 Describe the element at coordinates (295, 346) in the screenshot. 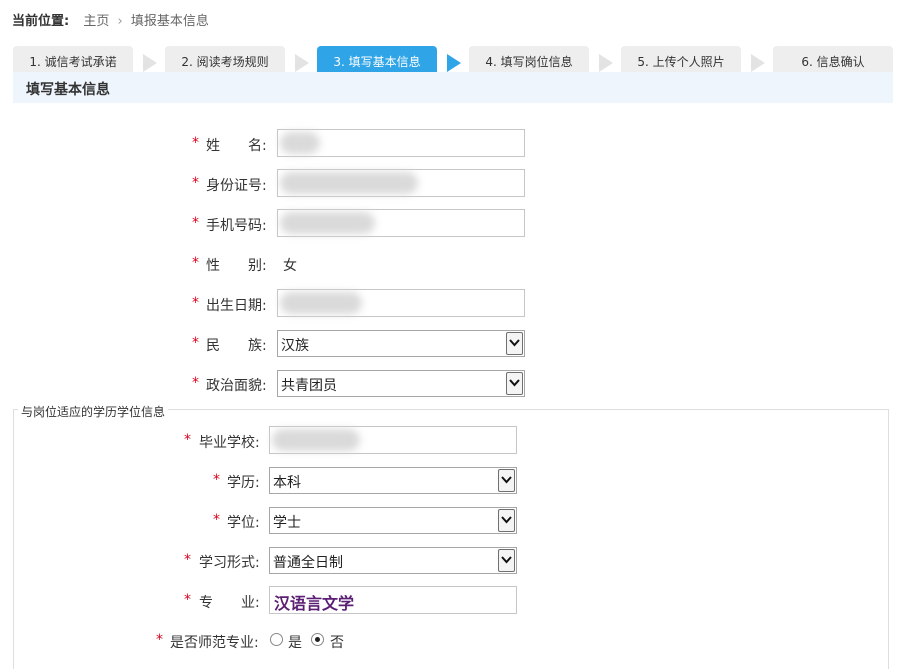

I see `ethnicity-selected-value: 汉族` at that location.